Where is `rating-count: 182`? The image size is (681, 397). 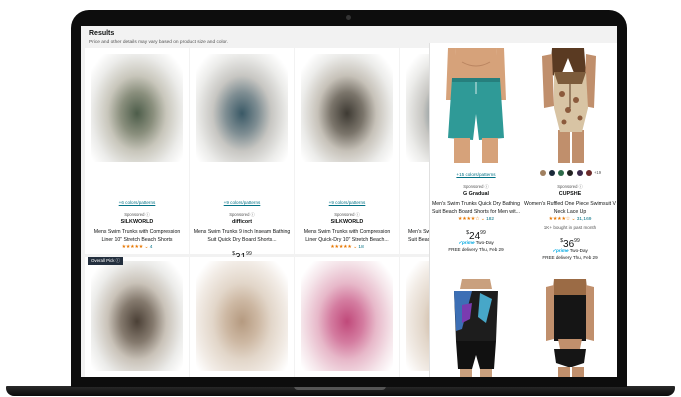
rating-count: 182 is located at coordinates (490, 219).